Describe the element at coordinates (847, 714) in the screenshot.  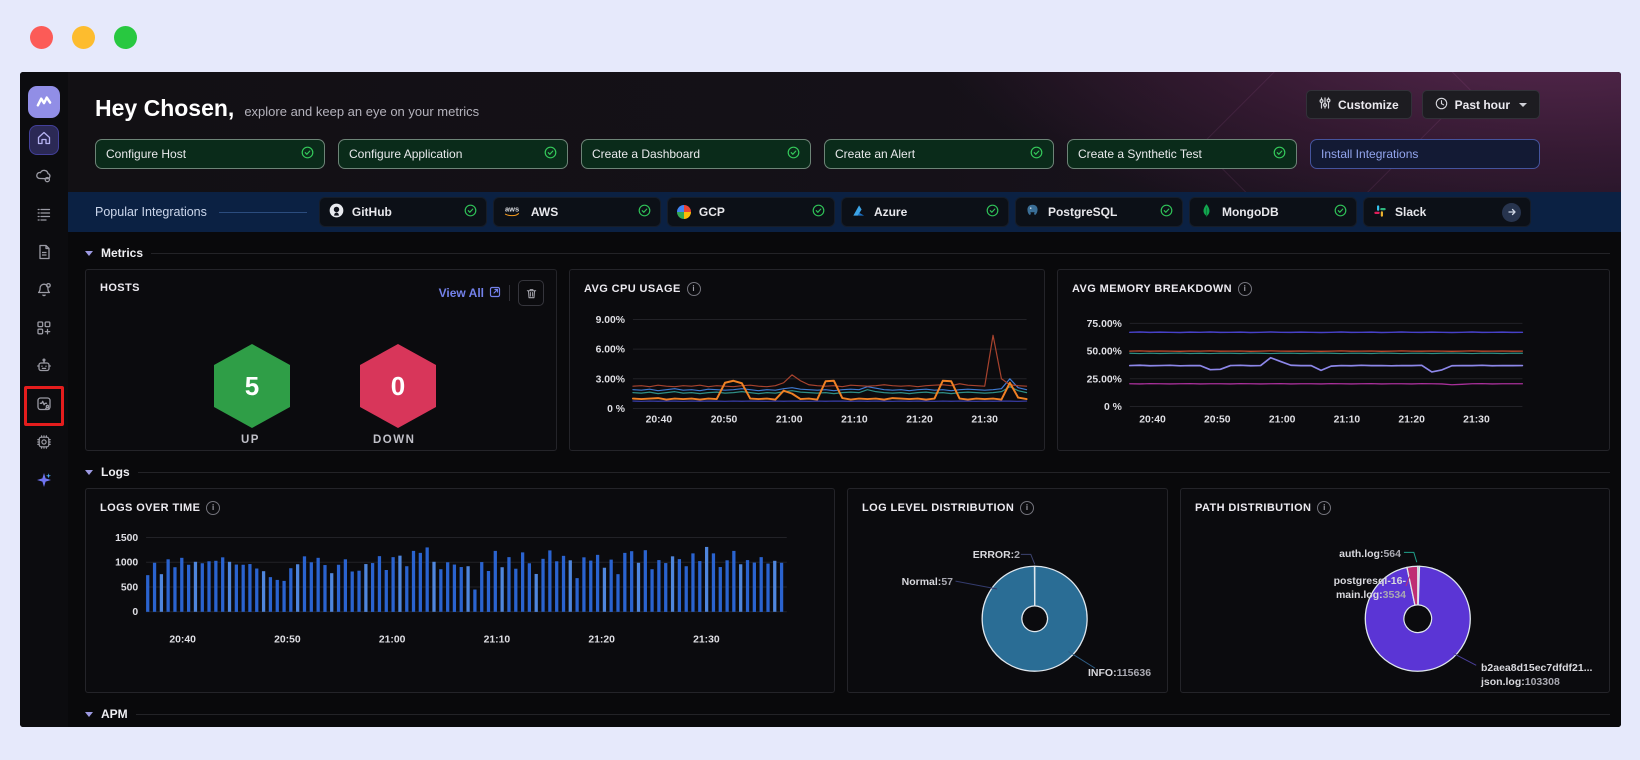
I see `section-header-apm: APM` at that location.